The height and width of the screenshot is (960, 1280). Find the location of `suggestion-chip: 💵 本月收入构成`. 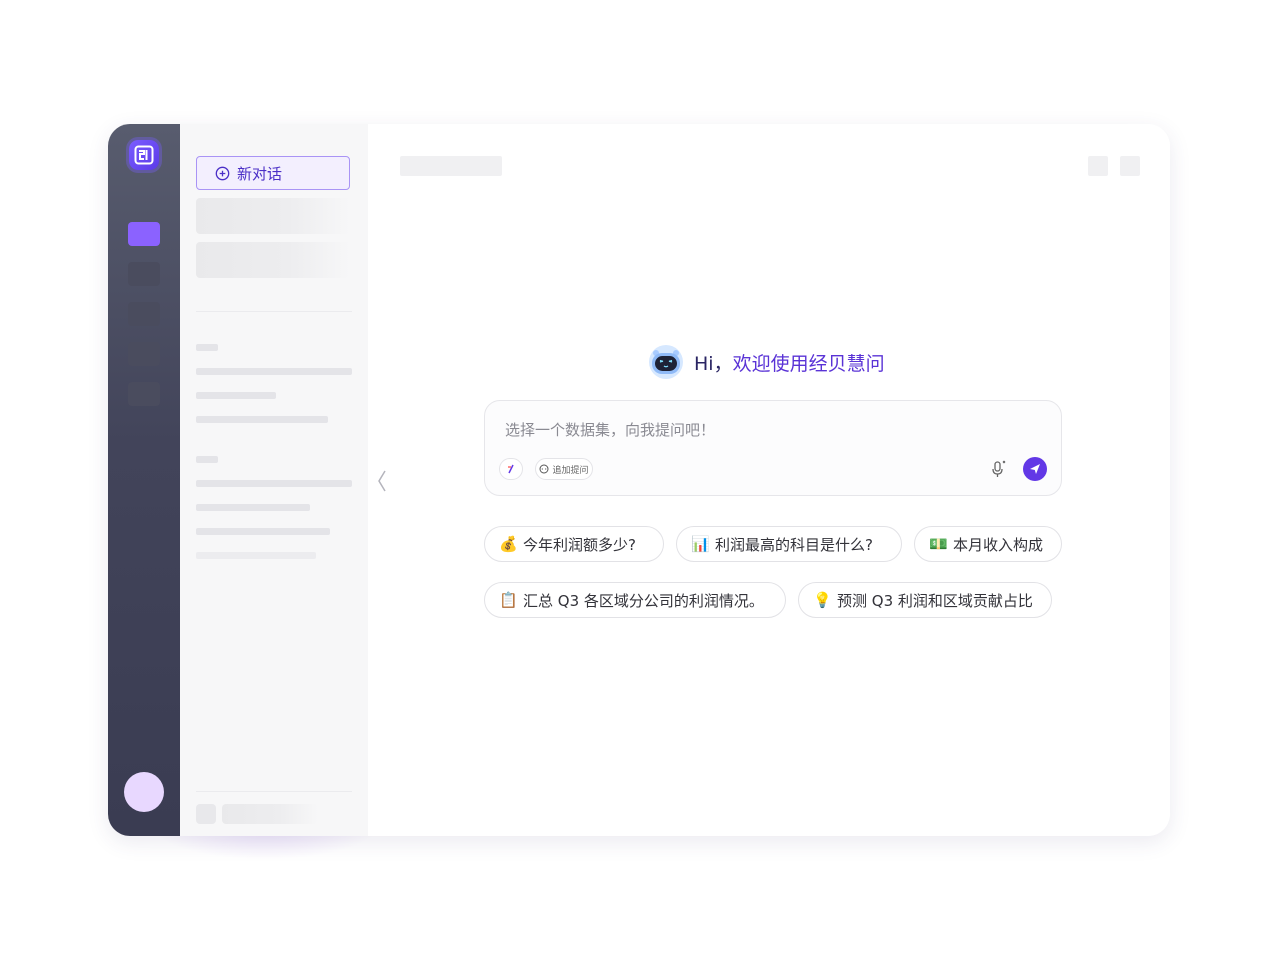

suggestion-chip: 💵 本月收入构成 is located at coordinates (988, 544).